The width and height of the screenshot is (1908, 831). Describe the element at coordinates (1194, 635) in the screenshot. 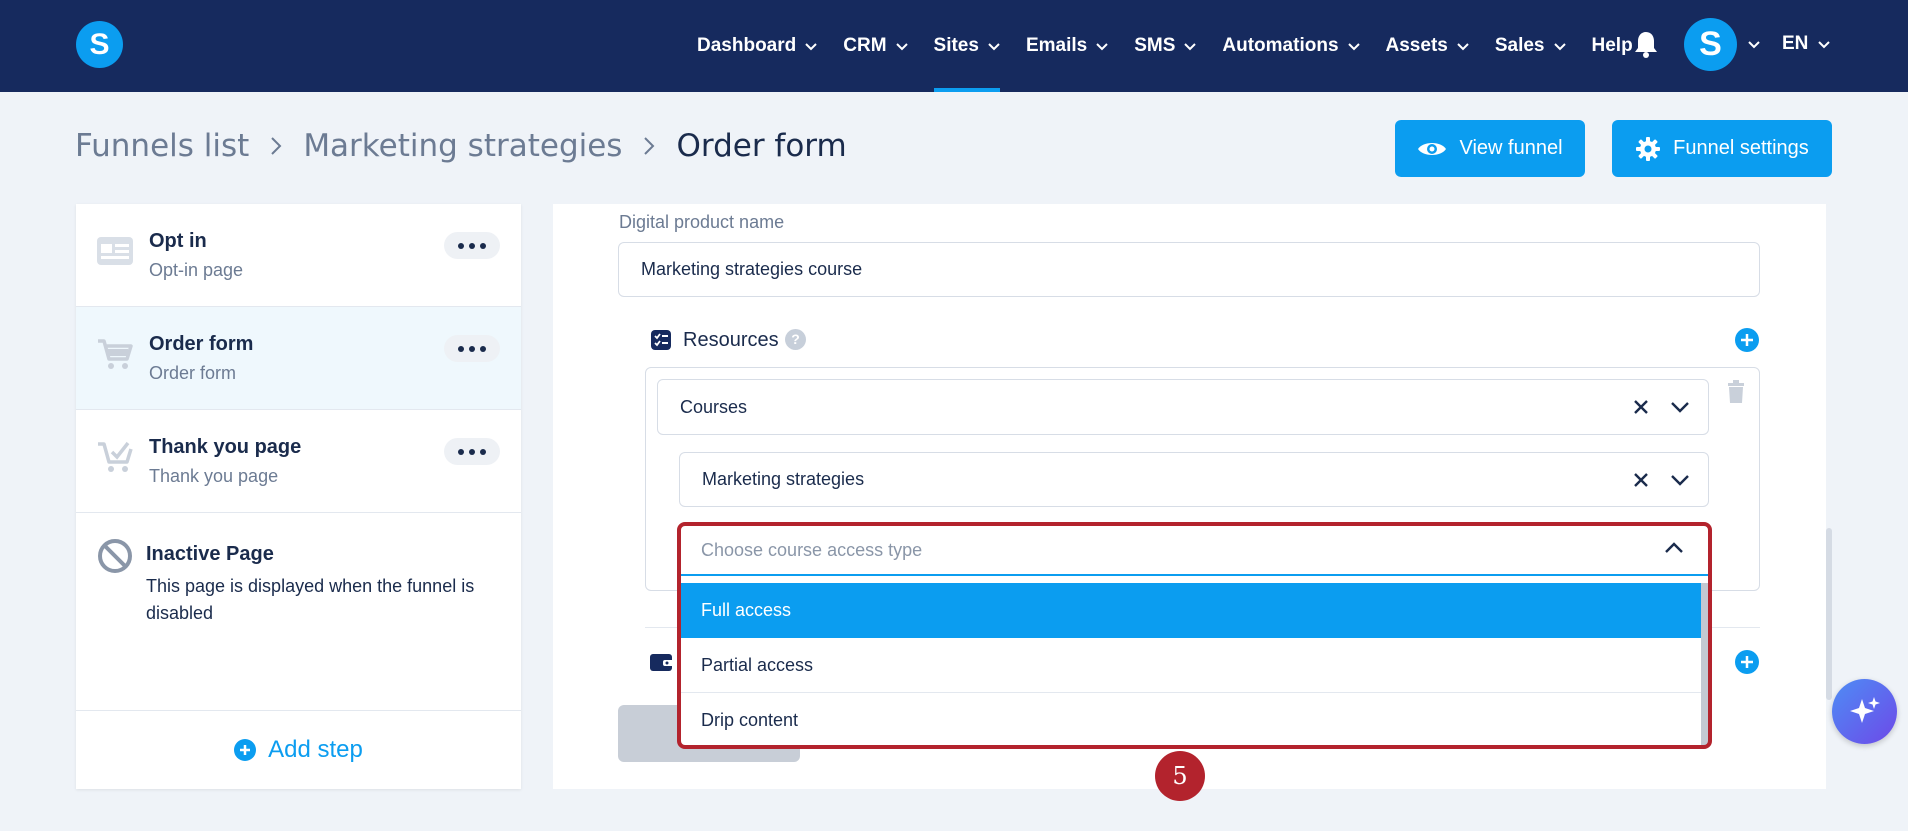

I see `annotation-highlight-box` at that location.